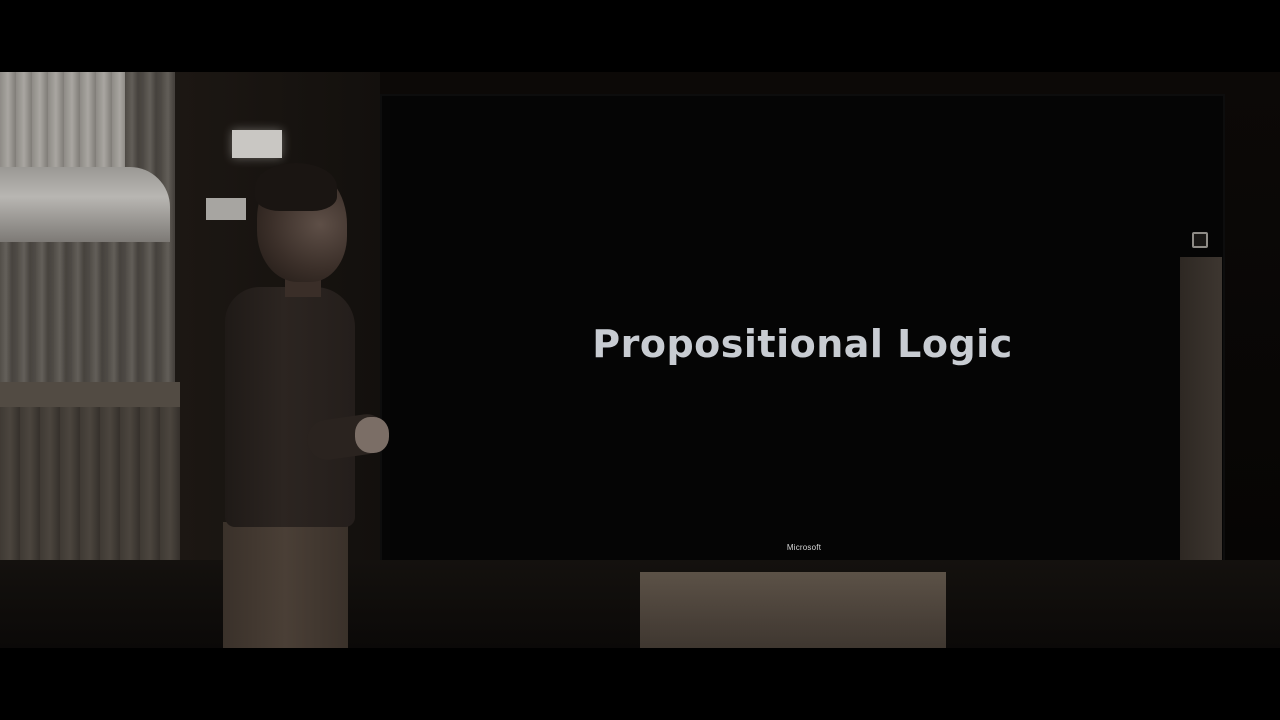 This screenshot has width=1280, height=720. Describe the element at coordinates (296, 187) in the screenshot. I see `presenter-hair` at that location.